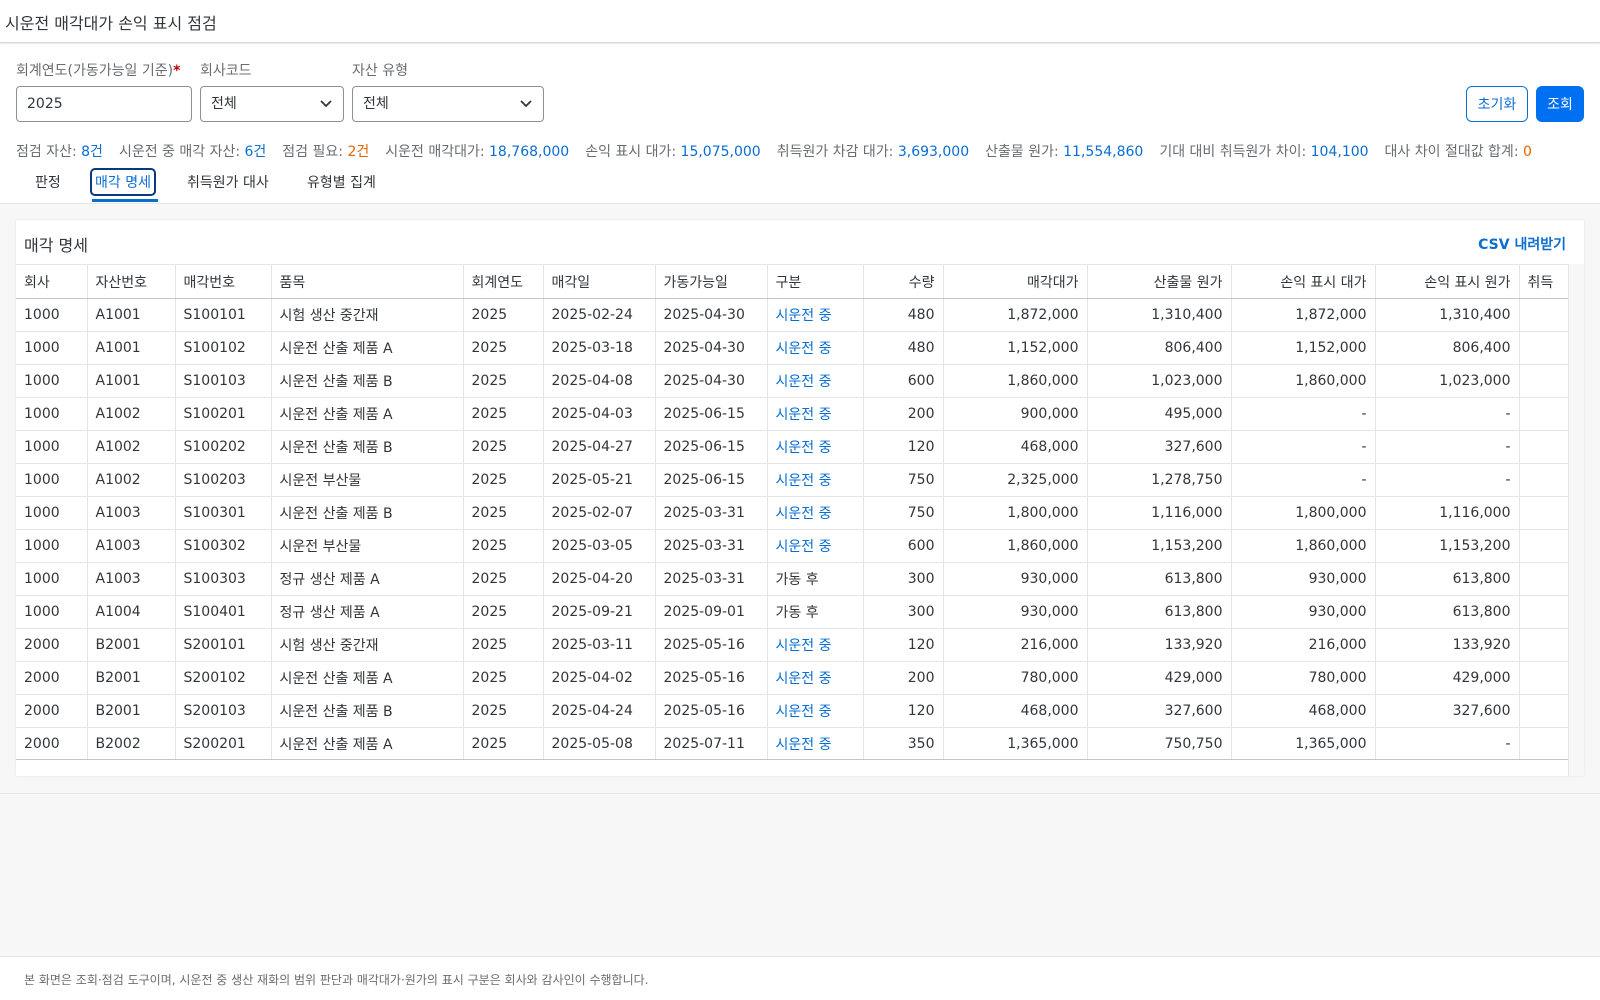 The height and width of the screenshot is (1000, 1600). I want to click on column-header: 구분, so click(815, 281).